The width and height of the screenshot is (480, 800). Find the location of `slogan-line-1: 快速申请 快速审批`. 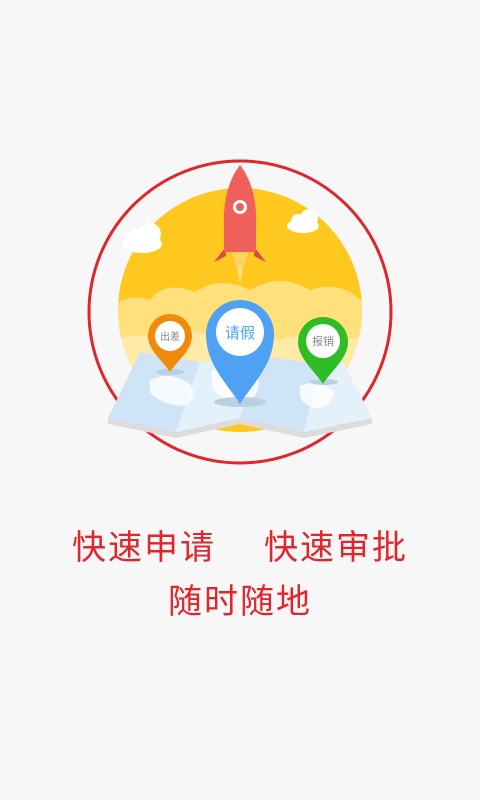

slogan-line-1: 快速申请 快速审批 is located at coordinates (240, 544).